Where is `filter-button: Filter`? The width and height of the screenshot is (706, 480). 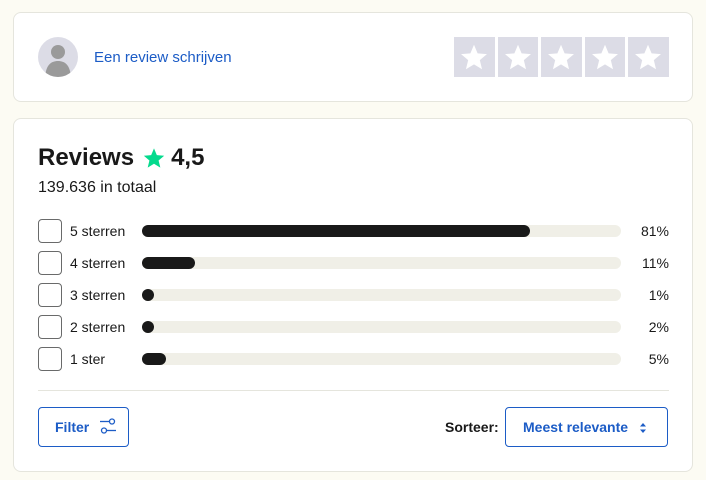 filter-button: Filter is located at coordinates (83, 427).